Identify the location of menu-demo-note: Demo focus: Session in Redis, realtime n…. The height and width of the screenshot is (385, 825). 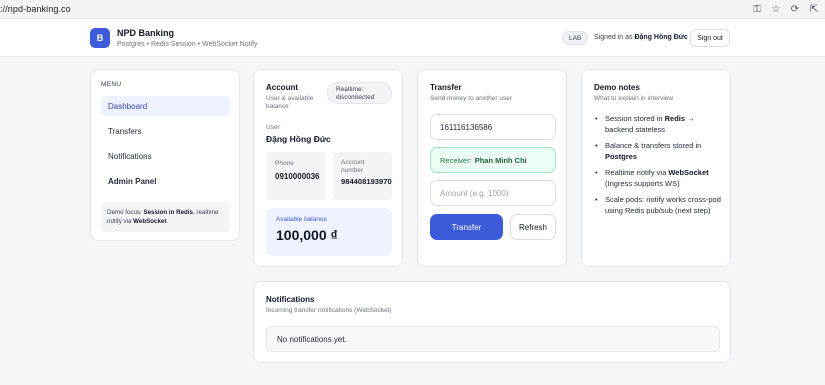
(165, 217).